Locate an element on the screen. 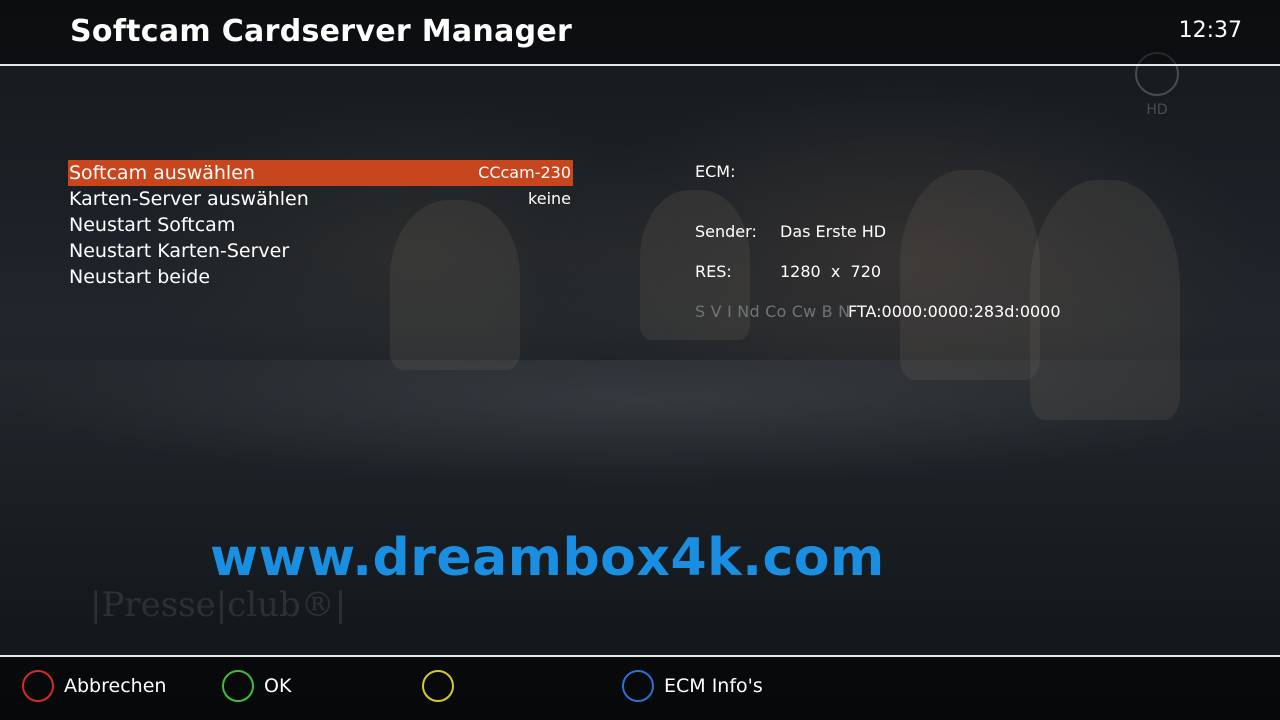  menu-item-cardserver-select: Karten-Server auswählen keine is located at coordinates (320, 199).